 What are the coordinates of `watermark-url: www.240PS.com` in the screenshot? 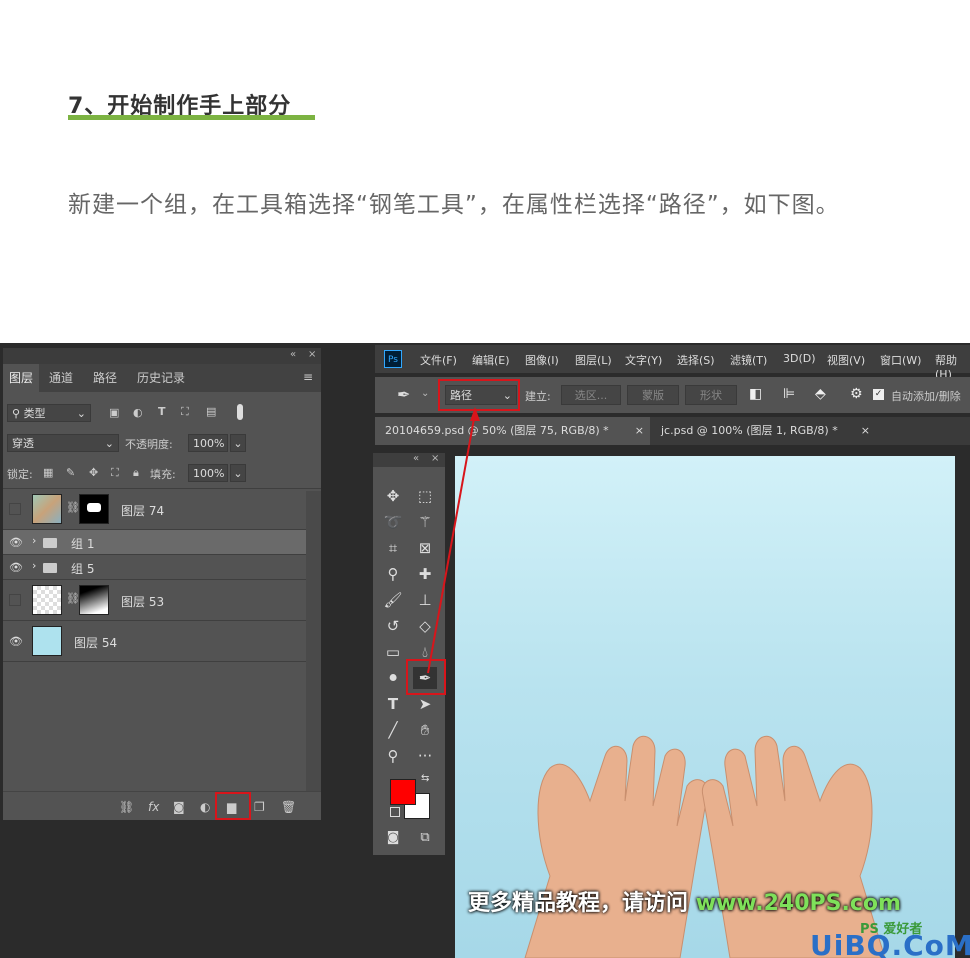 It's located at (798, 903).